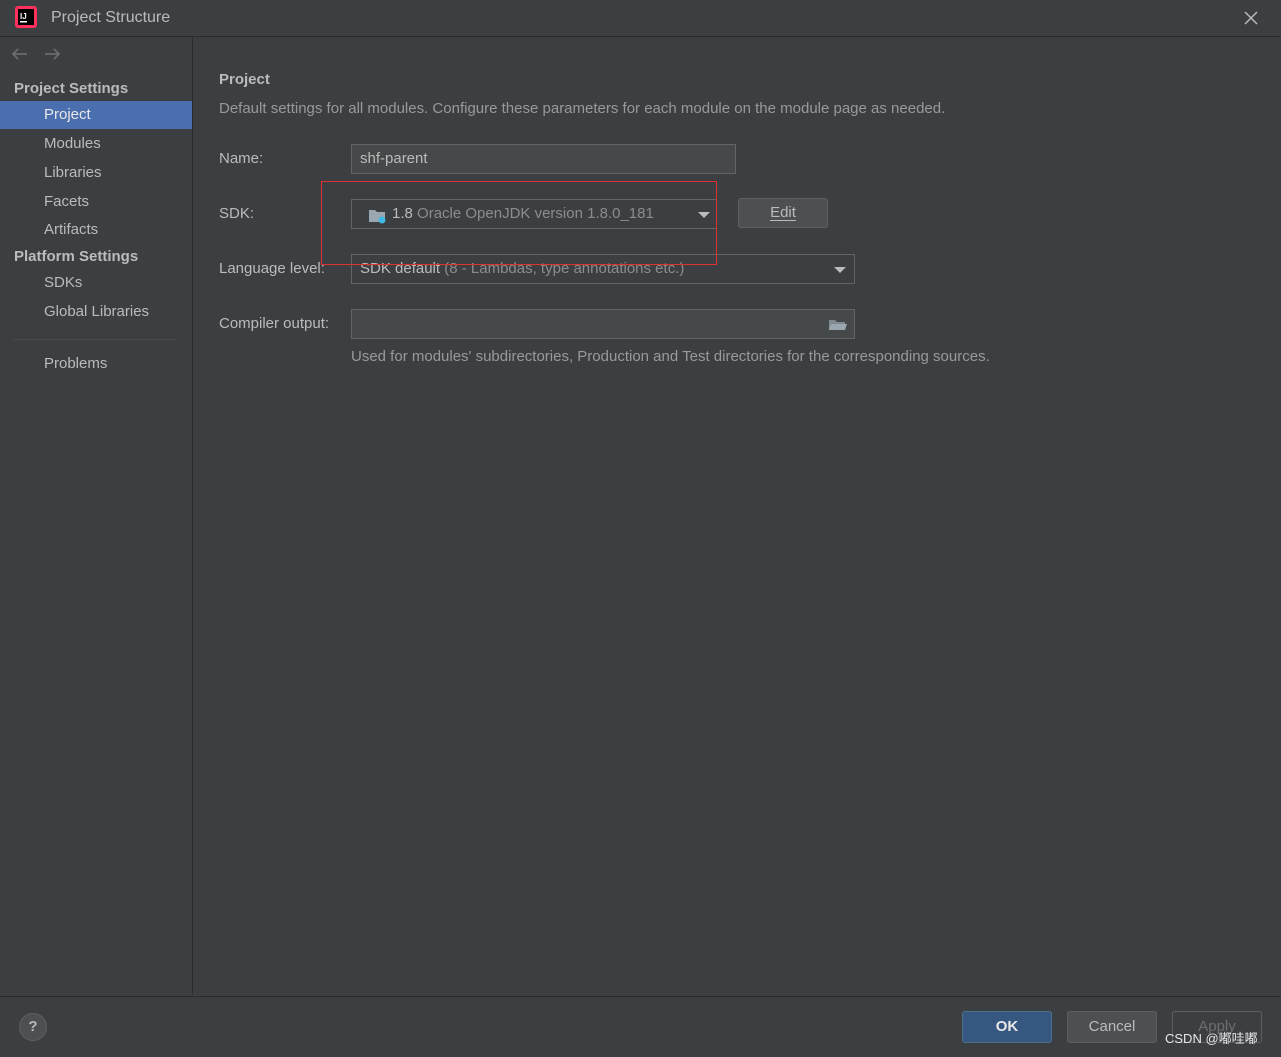  I want to click on highlight-annotation-box, so click(519, 223).